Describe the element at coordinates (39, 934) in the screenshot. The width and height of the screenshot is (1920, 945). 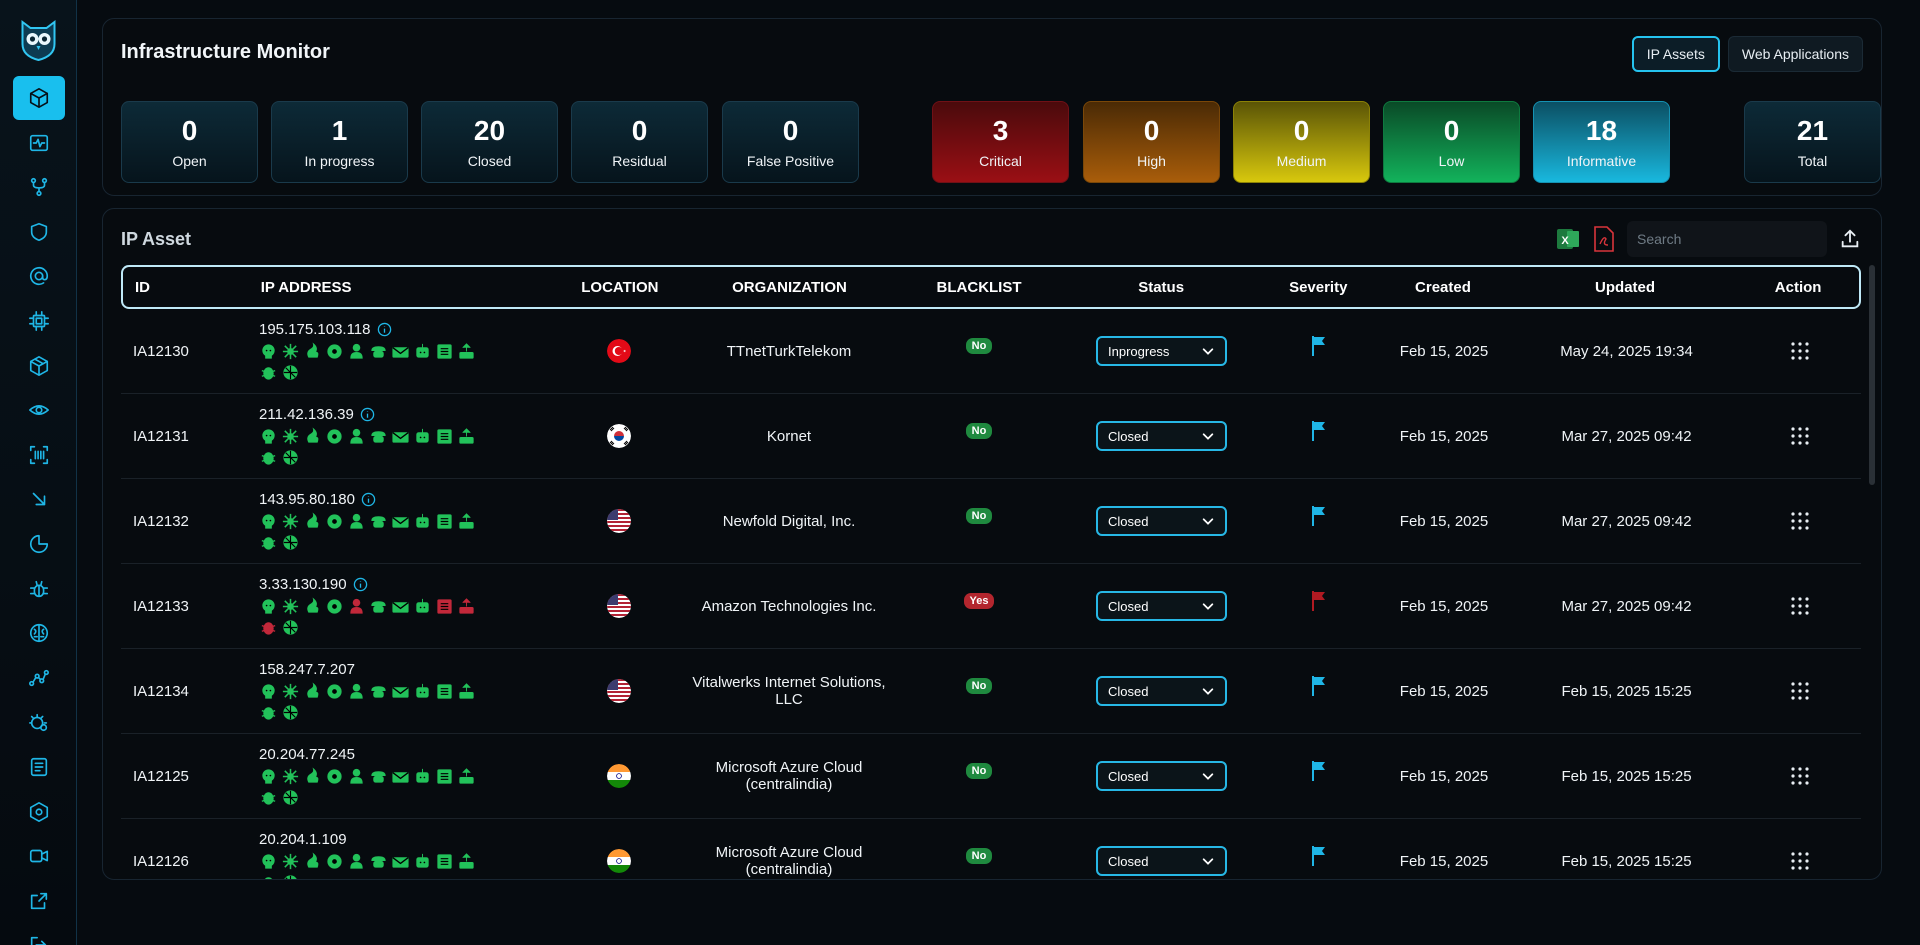
I see `sidebar-item-logout` at that location.